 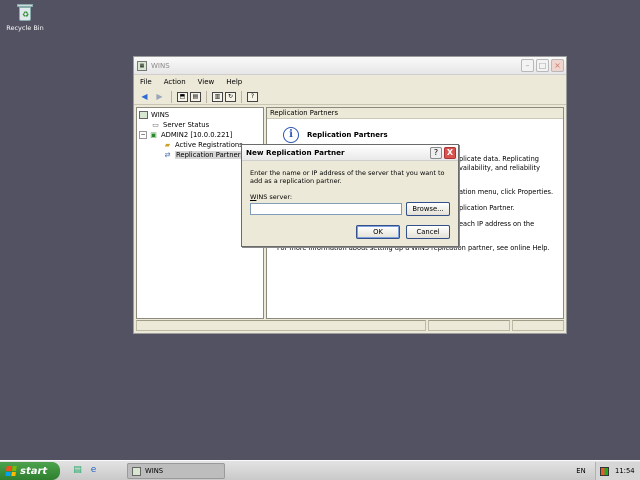 What do you see at coordinates (497, 224) in the screenshot?
I see `content-text-line: each IP address on the` at bounding box center [497, 224].